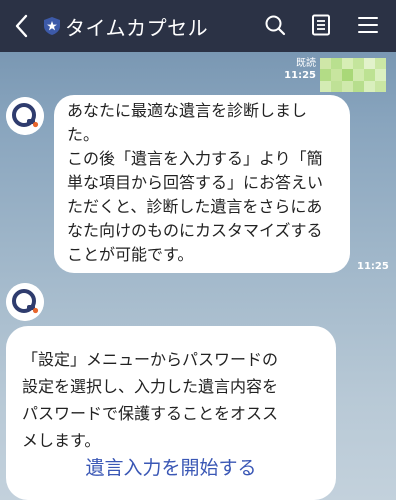 This screenshot has width=396, height=500. Describe the element at coordinates (137, 27) in the screenshot. I see `chat-title: タイムカプセル` at that location.